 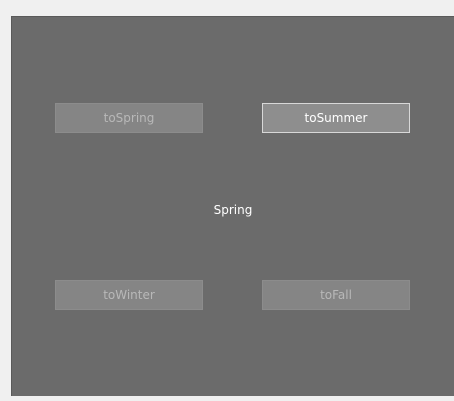 What do you see at coordinates (336, 118) in the screenshot?
I see `to-summer-button: toSummer` at bounding box center [336, 118].